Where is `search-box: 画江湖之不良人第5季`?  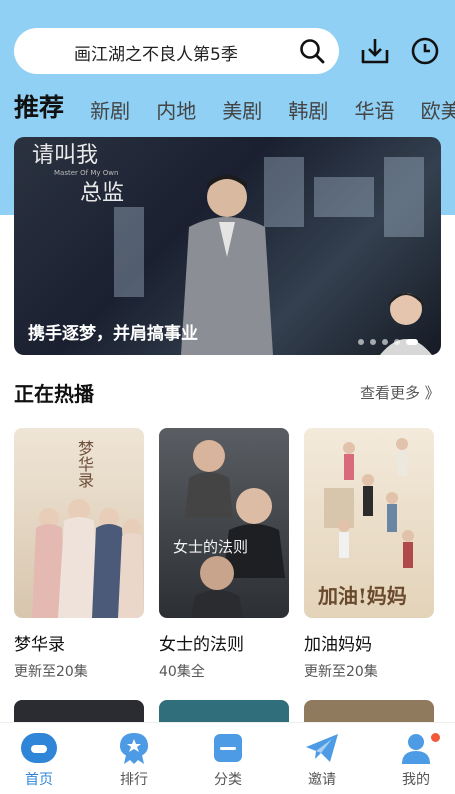
search-box: 画江湖之不良人第5季 is located at coordinates (176, 51).